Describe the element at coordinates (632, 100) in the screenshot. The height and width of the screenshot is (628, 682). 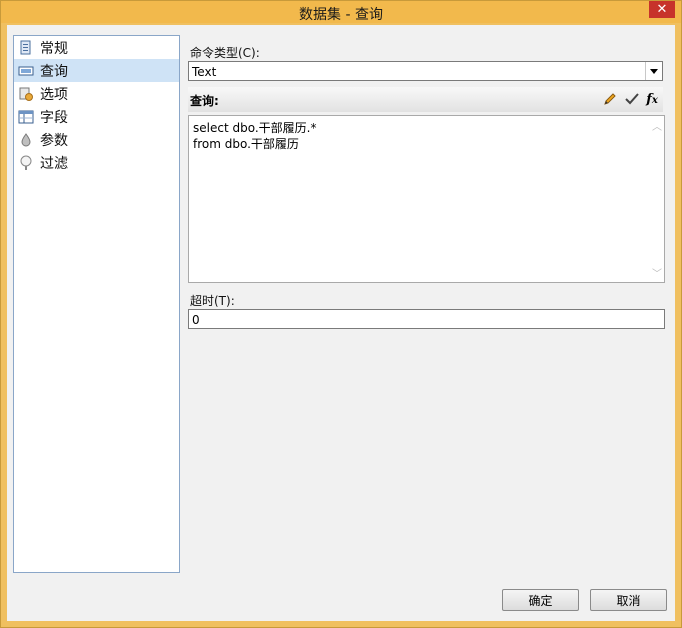
I see `check-icon` at that location.